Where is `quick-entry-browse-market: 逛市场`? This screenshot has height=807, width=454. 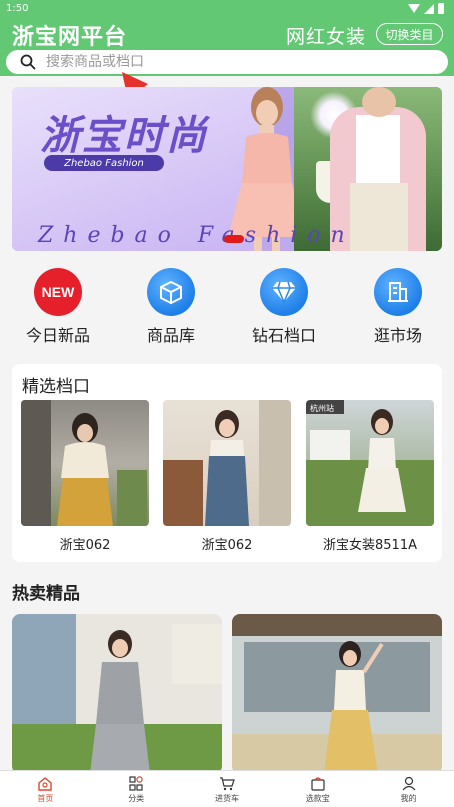
quick-entry-browse-market: 逛市场 is located at coordinates (398, 307).